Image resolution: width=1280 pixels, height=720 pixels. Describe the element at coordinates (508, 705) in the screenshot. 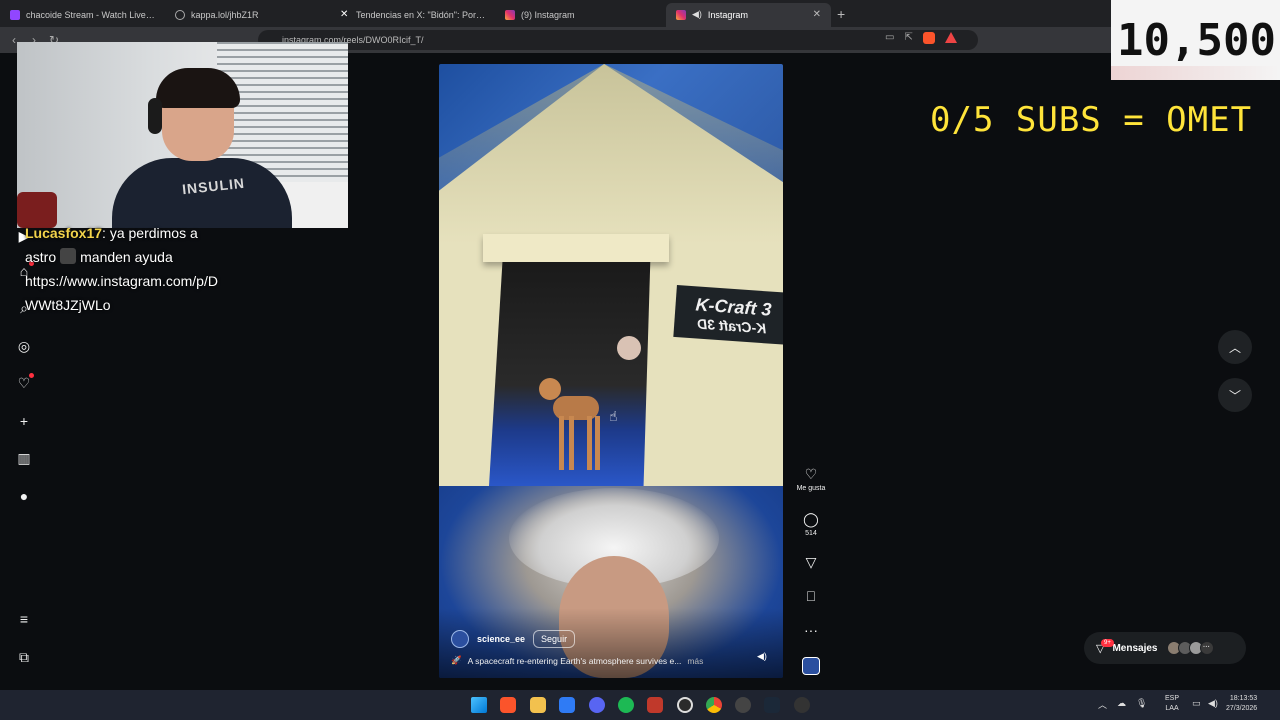

I see `brave-icon` at that location.